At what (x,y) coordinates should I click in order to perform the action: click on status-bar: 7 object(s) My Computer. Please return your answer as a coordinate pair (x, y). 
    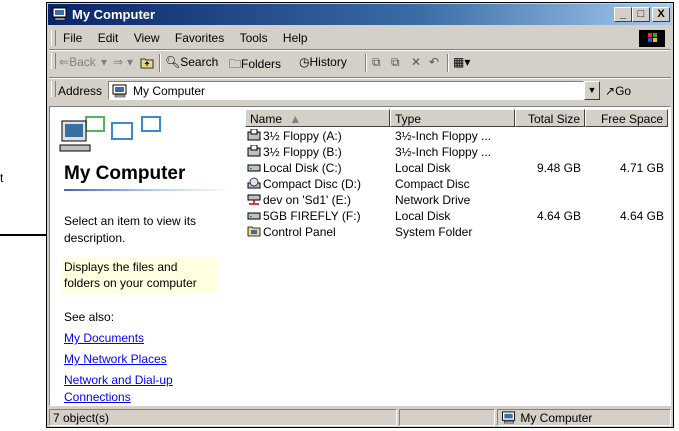
    Looking at the image, I should click on (360, 417).